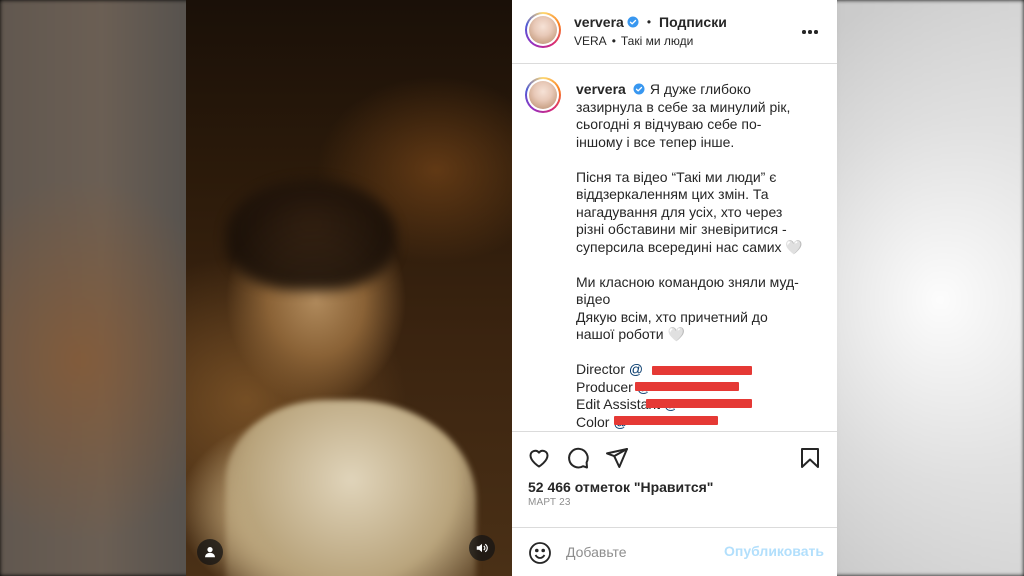 The width and height of the screenshot is (1024, 576). What do you see at coordinates (601, 89) in the screenshot?
I see `caption-username: ververa` at bounding box center [601, 89].